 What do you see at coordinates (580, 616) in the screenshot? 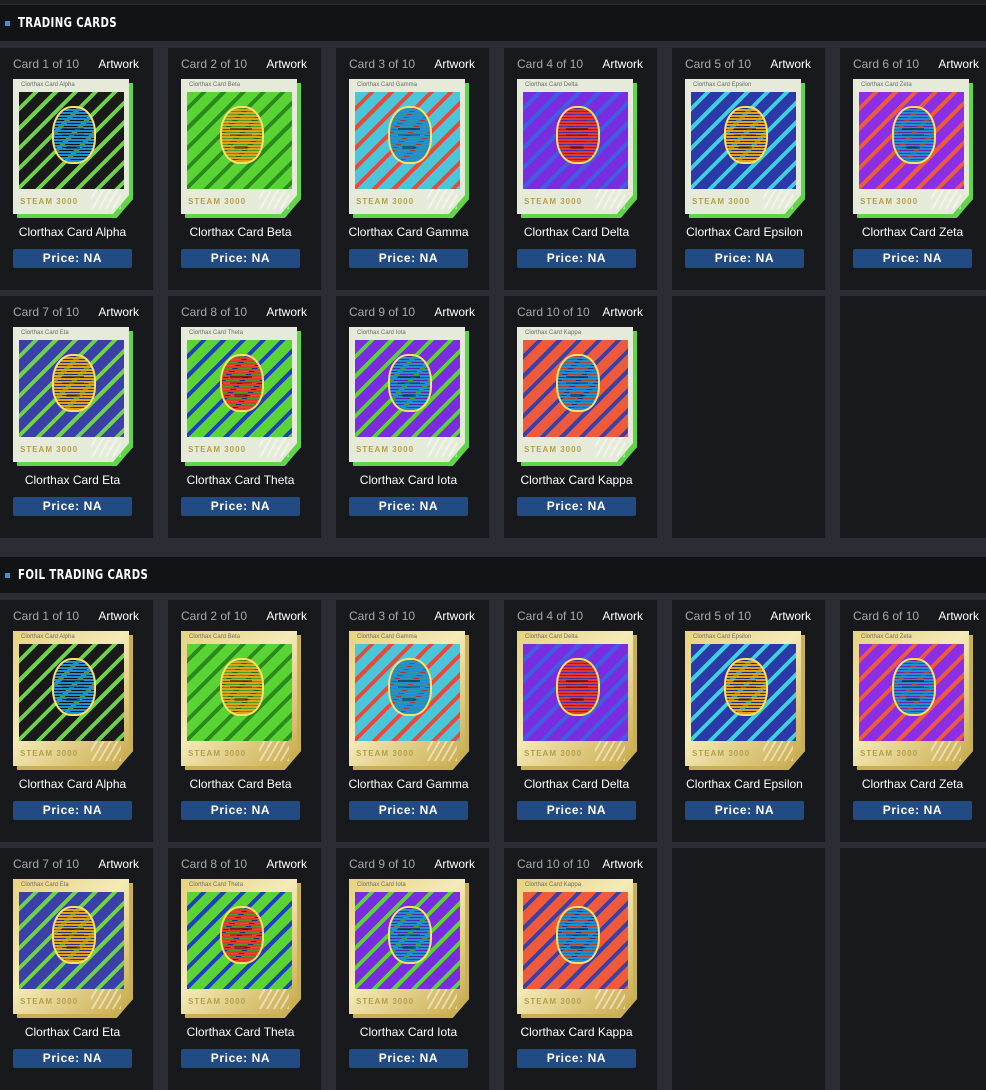
I see `card-tile-header: Card 4 of 10 Artwork` at bounding box center [580, 616].